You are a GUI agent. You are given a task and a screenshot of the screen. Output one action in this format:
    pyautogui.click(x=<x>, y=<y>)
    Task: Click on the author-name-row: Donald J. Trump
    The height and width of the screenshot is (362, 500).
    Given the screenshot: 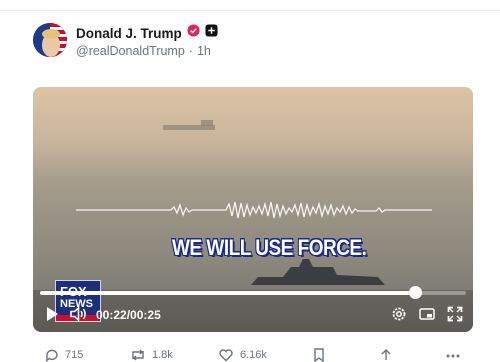 What is the action you would take?
    pyautogui.click(x=147, y=33)
    